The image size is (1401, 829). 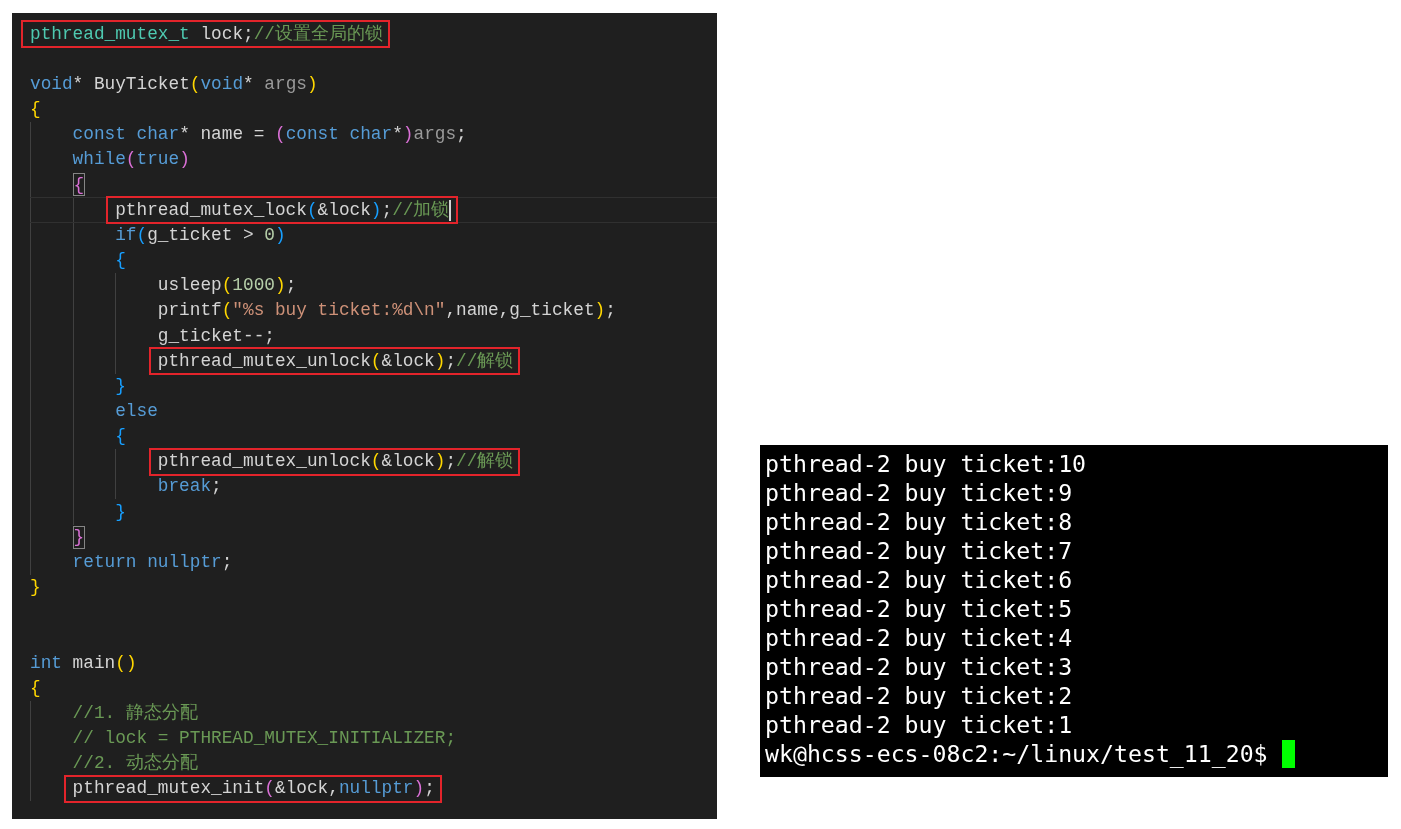 I want to click on code-line: int main(), so click(x=83, y=663).